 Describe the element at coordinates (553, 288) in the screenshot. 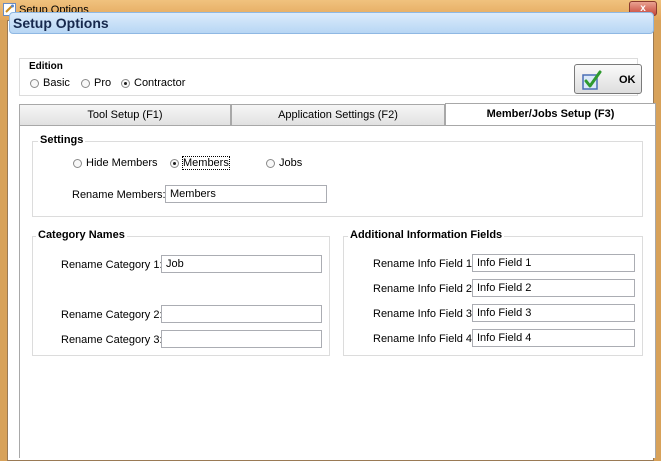

I see `rename-info-field-2-input: Info Field 2` at that location.